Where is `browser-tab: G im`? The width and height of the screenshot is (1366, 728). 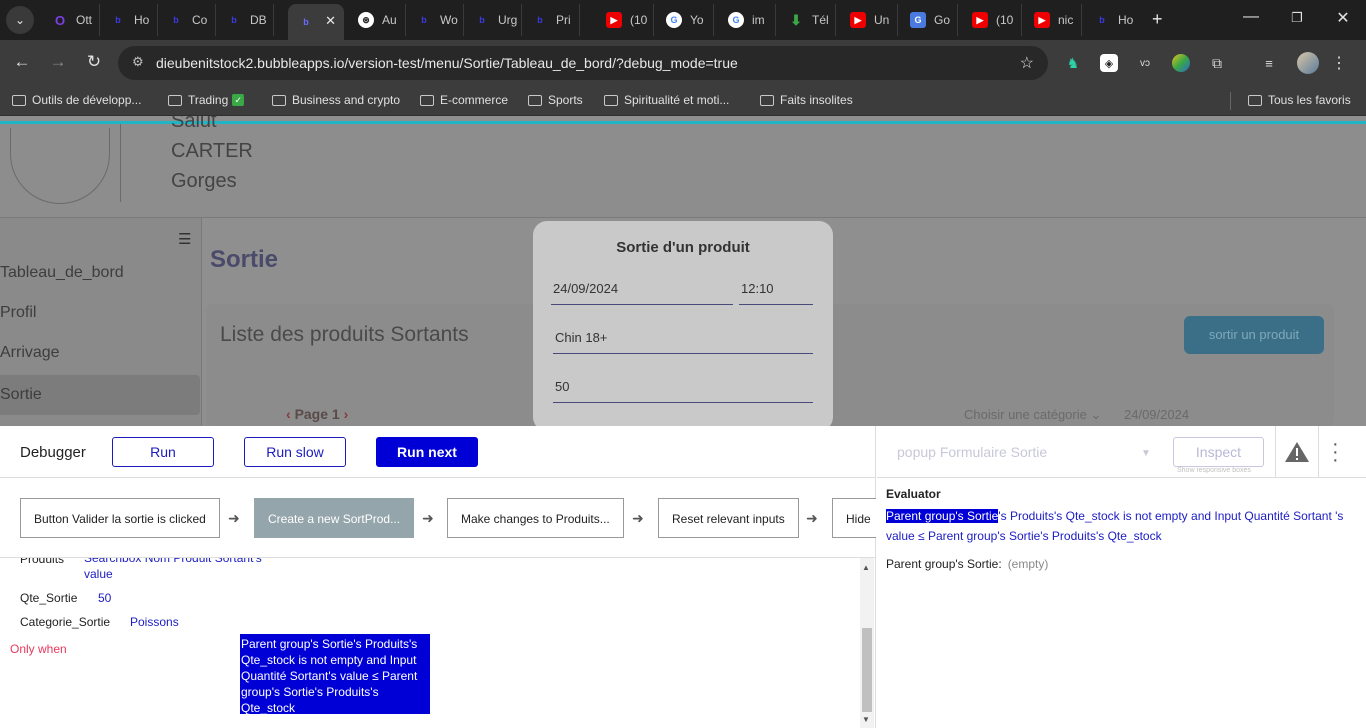 browser-tab: G im is located at coordinates (747, 20).